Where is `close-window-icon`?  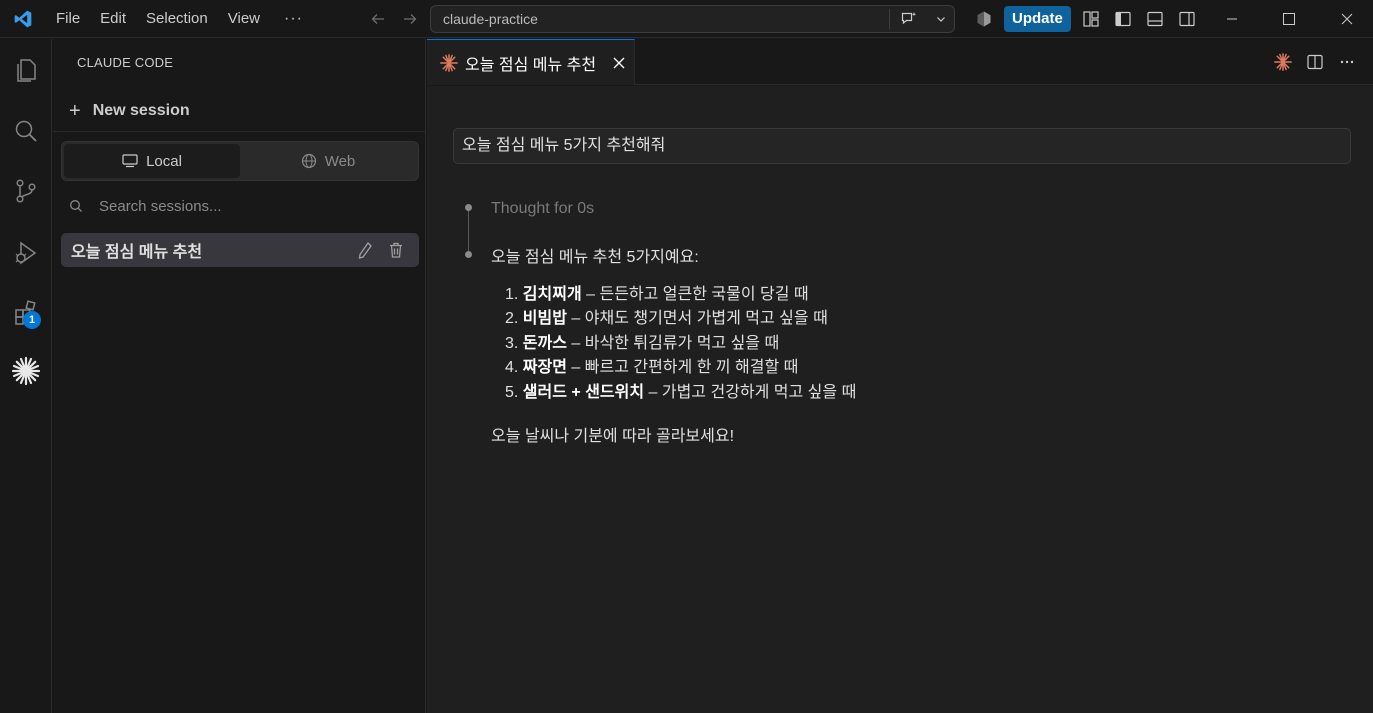 close-window-icon is located at coordinates (1345, 19).